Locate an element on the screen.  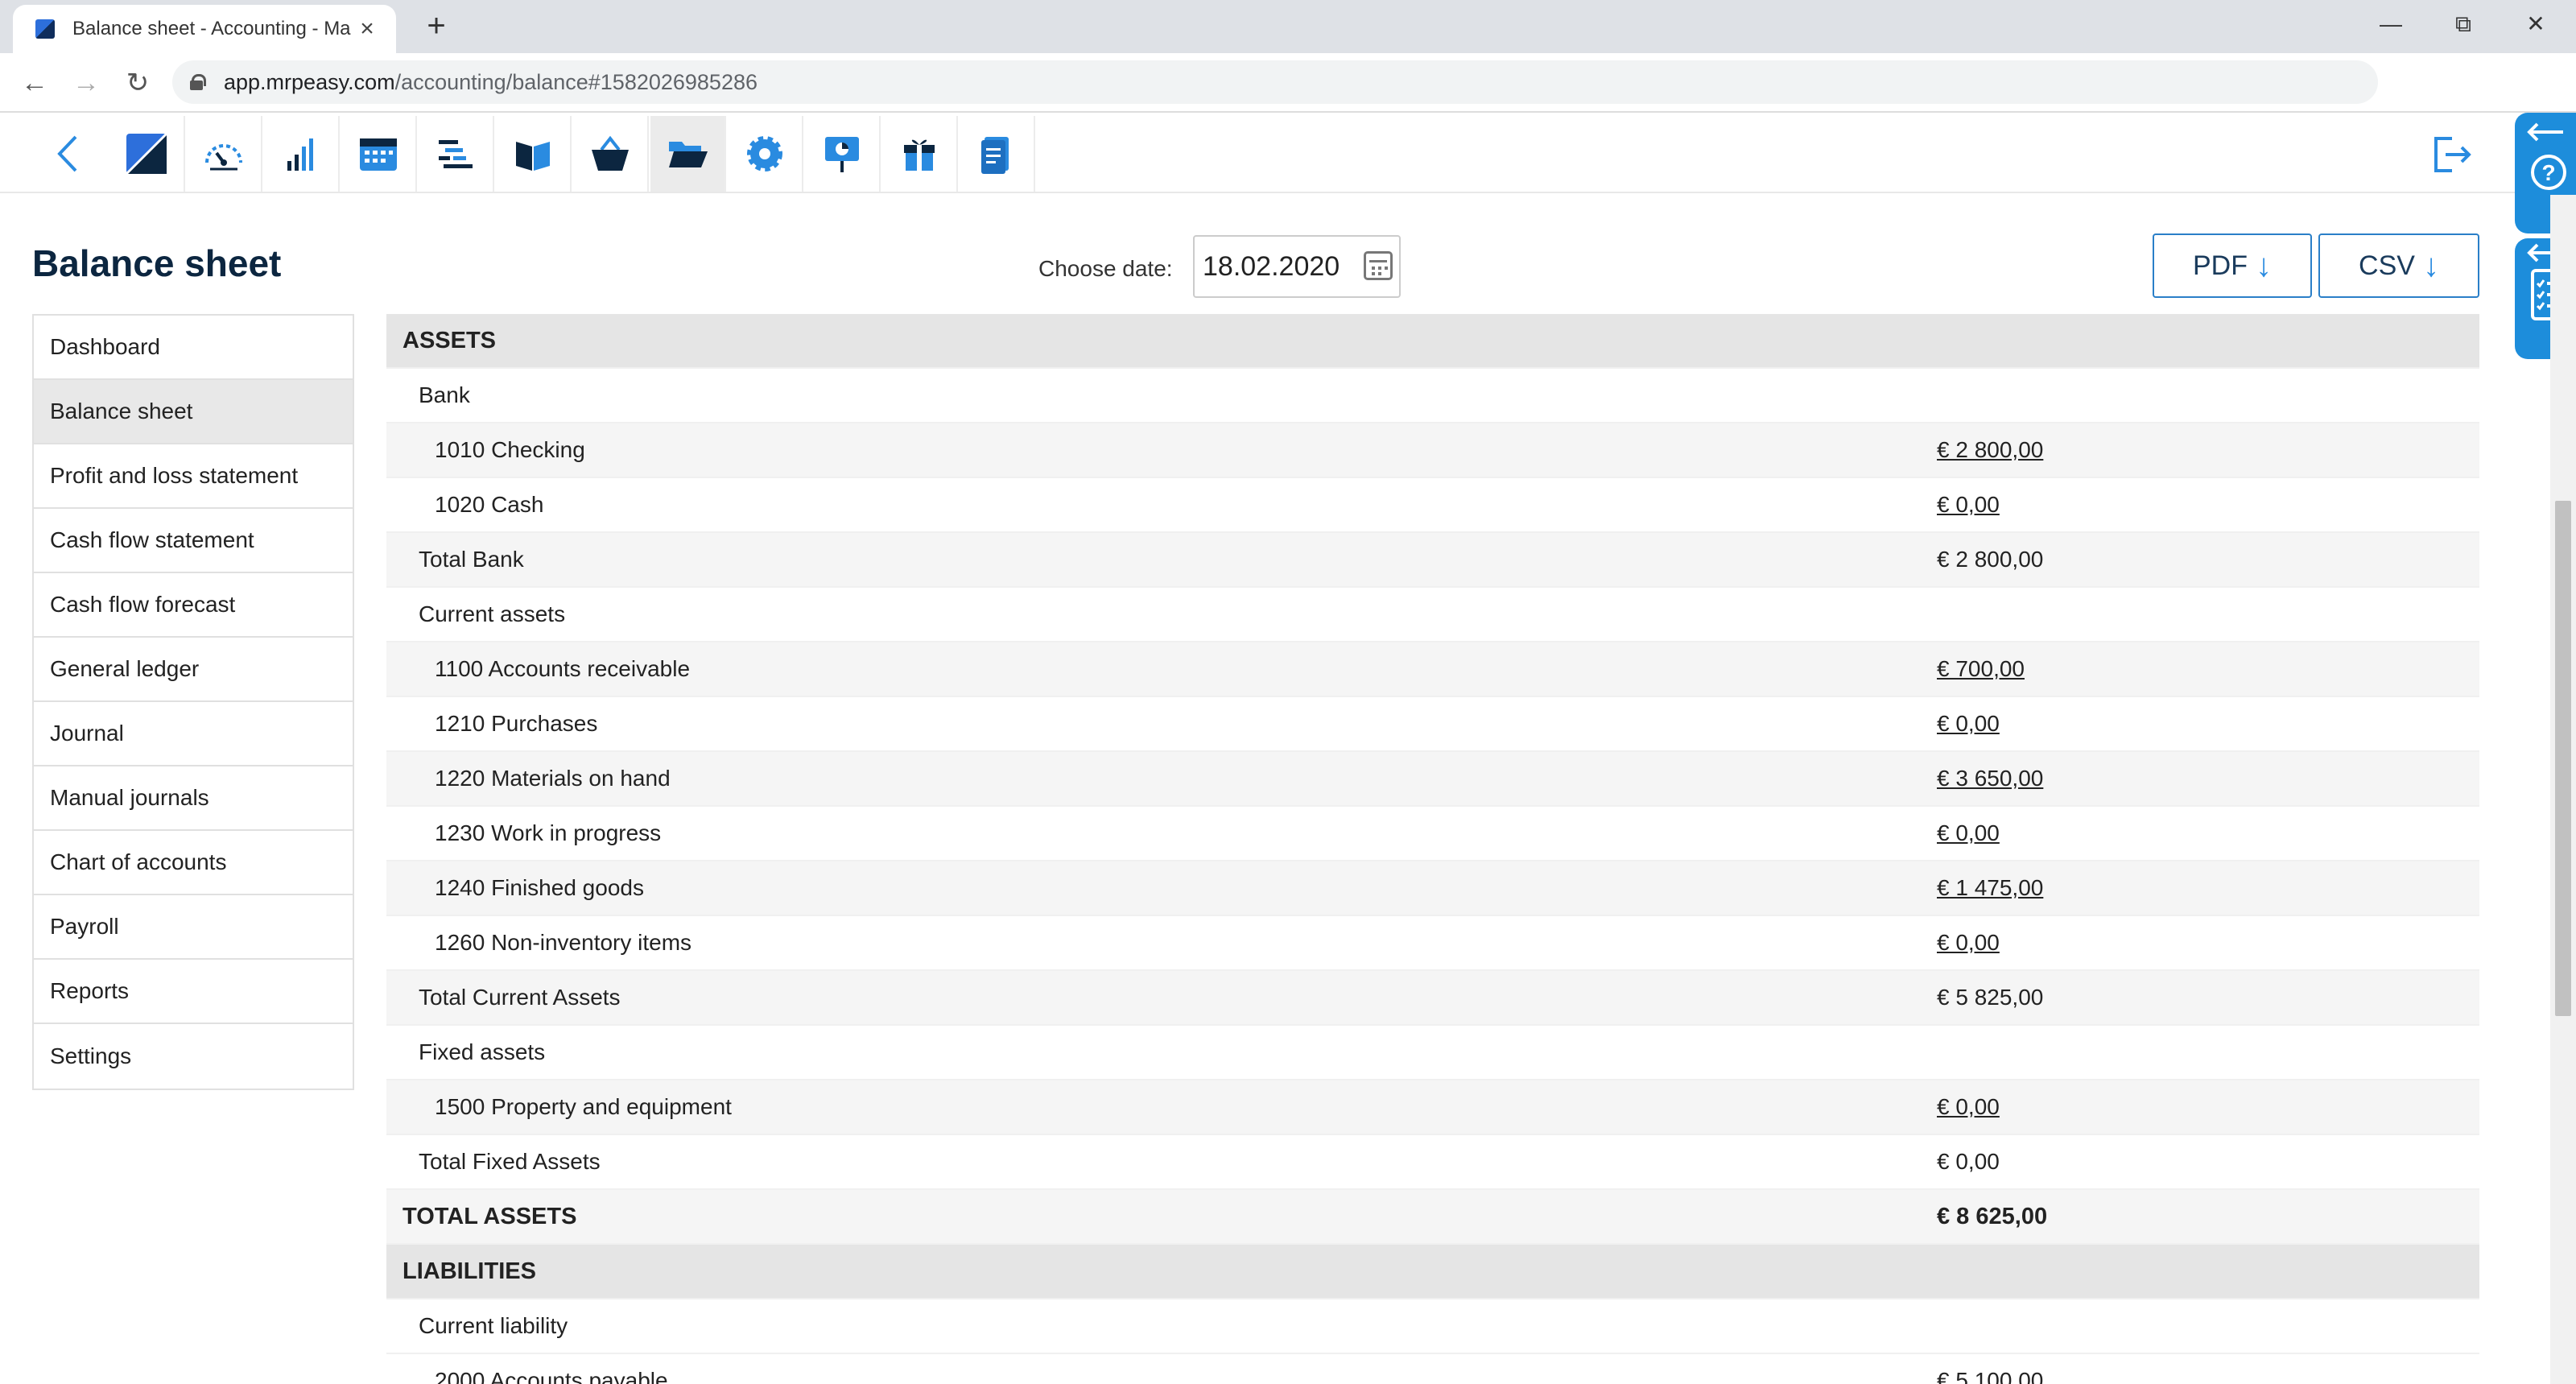
group-row: Current liability is located at coordinates (1432, 1326).